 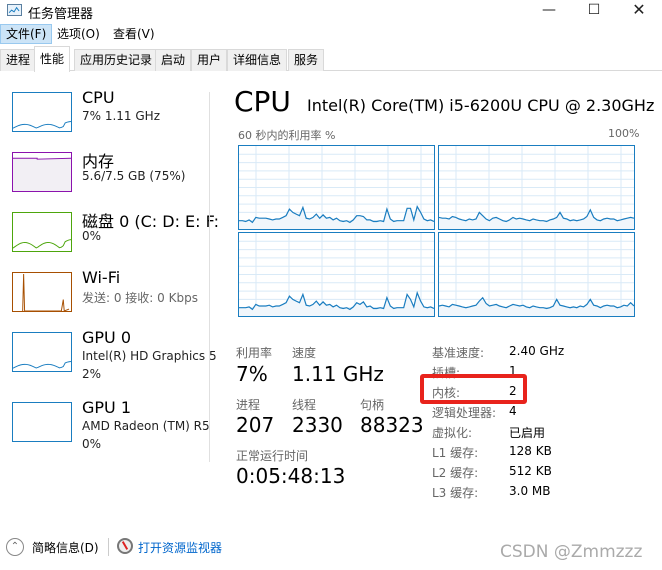 I want to click on window-title: 任务管理器, so click(x=61, y=14).